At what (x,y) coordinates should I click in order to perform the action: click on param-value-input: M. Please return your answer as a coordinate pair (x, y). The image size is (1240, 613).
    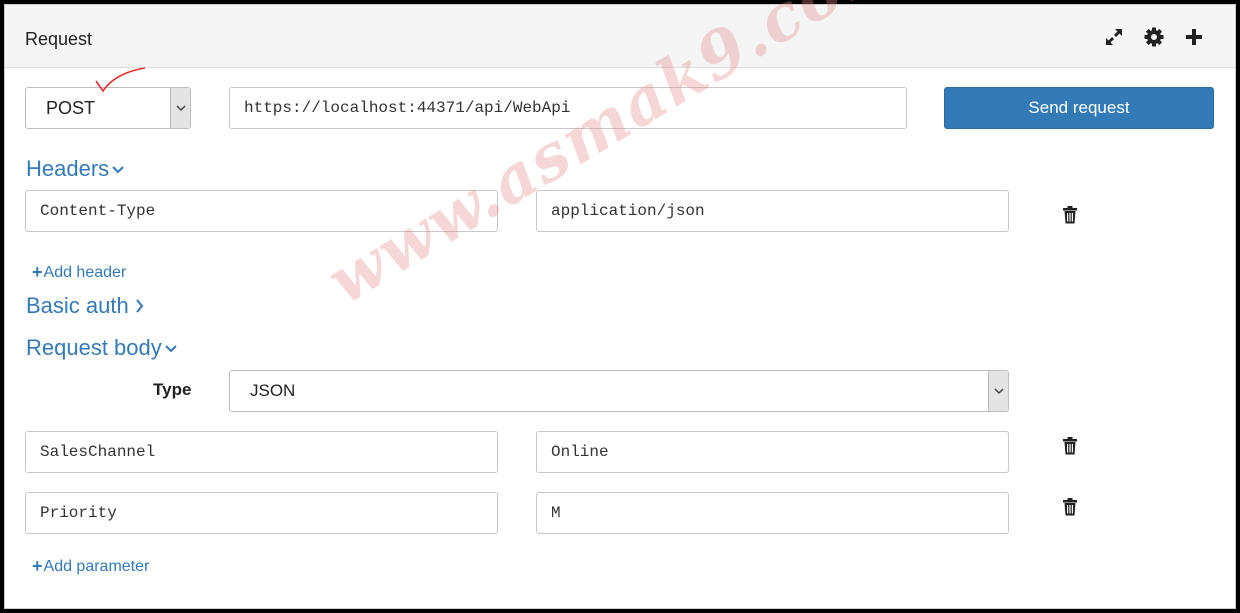
    Looking at the image, I should click on (772, 513).